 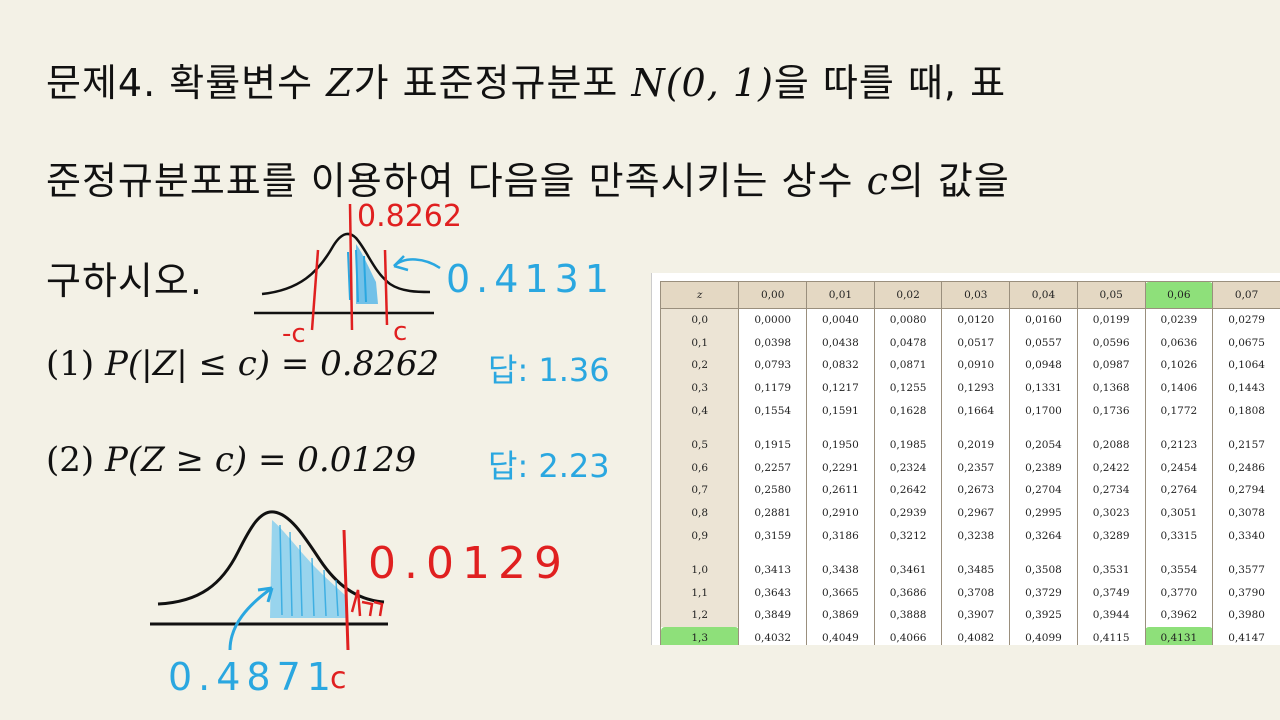 What do you see at coordinates (976, 410) in the screenshot?
I see `probability-cell: 0,1664` at bounding box center [976, 410].